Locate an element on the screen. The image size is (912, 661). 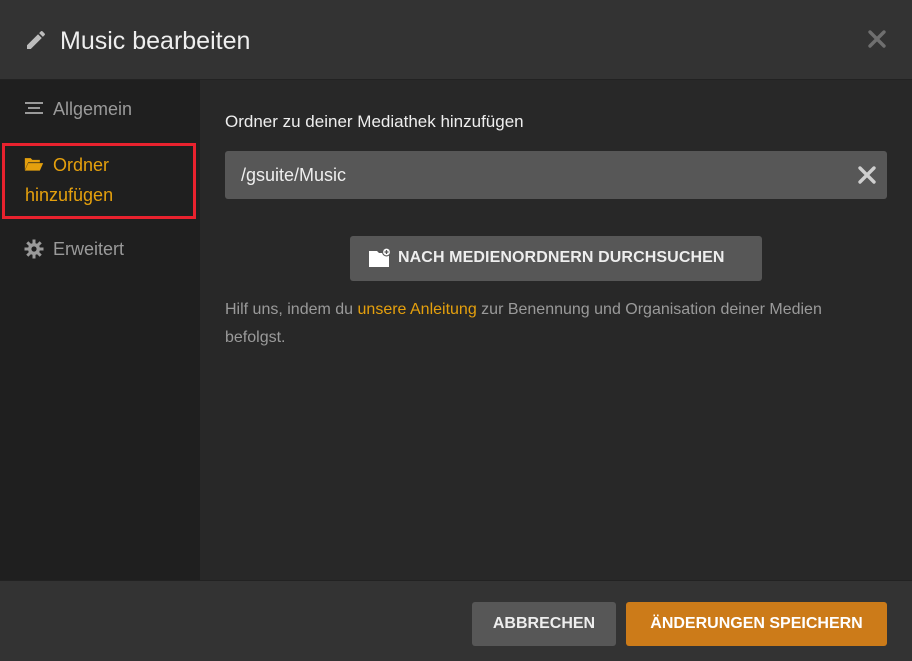
browse-button-label: NACH MEDIENORDNERN DURCHSUCHEN is located at coordinates (561, 257).